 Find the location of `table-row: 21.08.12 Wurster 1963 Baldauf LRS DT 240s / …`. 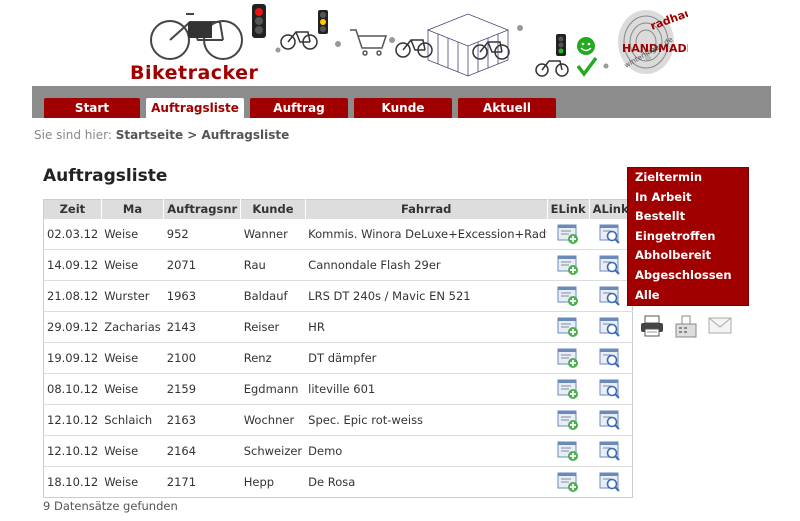

table-row: 21.08.12 Wurster 1963 Baldauf LRS DT 240s / … is located at coordinates (338, 296).